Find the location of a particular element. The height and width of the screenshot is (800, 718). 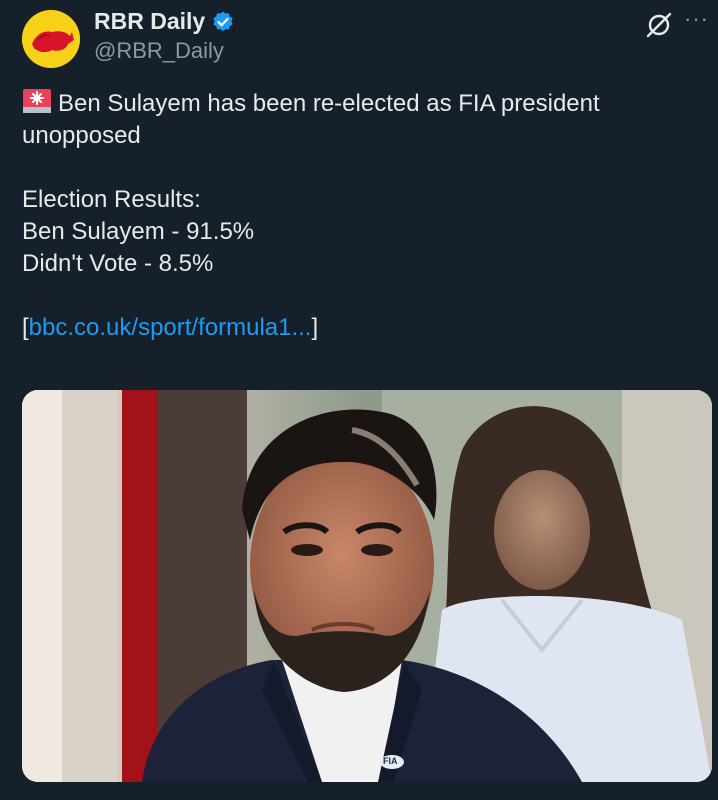

author-handle: @RBR_Daily is located at coordinates (159, 51).